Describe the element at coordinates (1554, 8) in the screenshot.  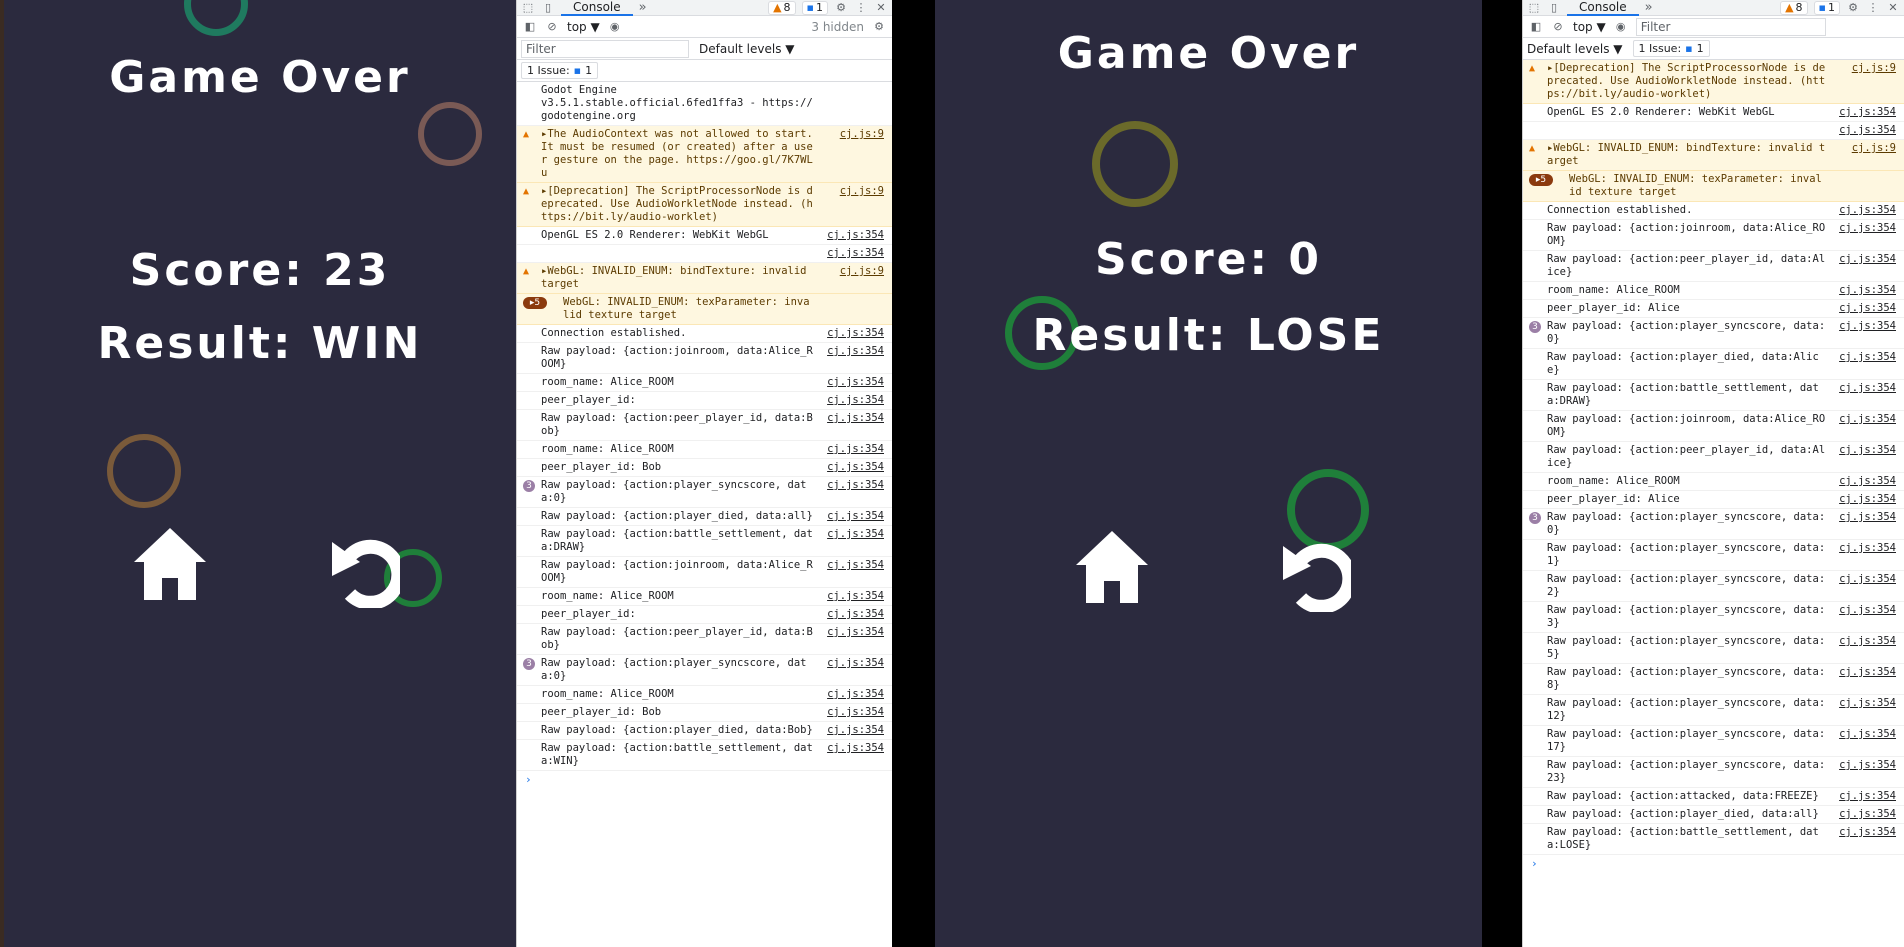
I see `device-toggle-icon: ▯` at that location.